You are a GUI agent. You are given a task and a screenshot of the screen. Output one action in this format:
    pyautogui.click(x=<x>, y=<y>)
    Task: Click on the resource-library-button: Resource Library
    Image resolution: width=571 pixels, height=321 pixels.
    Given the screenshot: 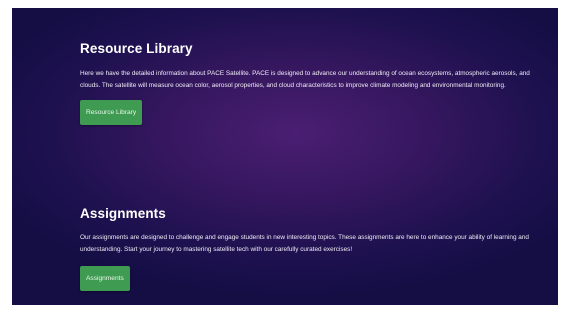 What is the action you would take?
    pyautogui.click(x=111, y=112)
    